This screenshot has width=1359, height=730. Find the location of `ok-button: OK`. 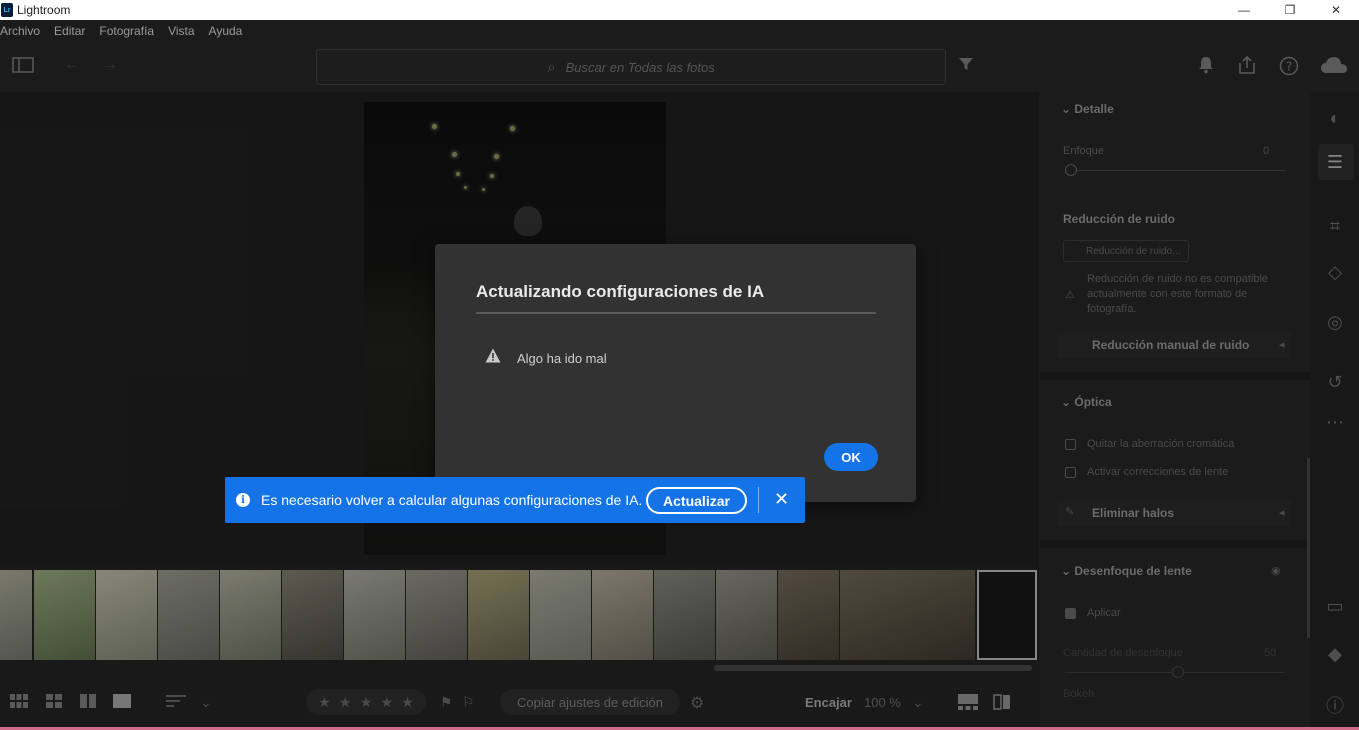

ok-button: OK is located at coordinates (851, 457).